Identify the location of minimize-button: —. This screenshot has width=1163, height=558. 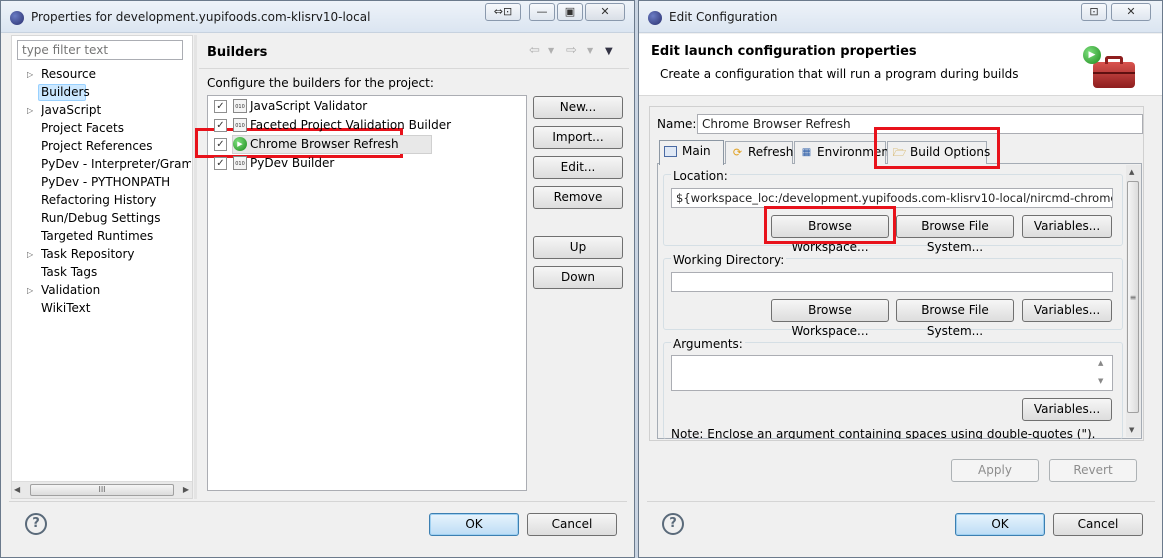
(542, 12).